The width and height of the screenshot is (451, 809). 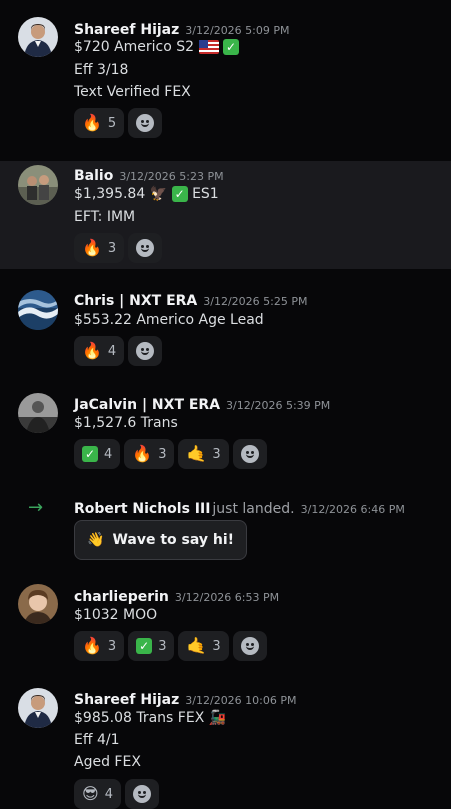 What do you see at coordinates (107, 762) in the screenshot?
I see `message-line: Aged FEX` at bounding box center [107, 762].